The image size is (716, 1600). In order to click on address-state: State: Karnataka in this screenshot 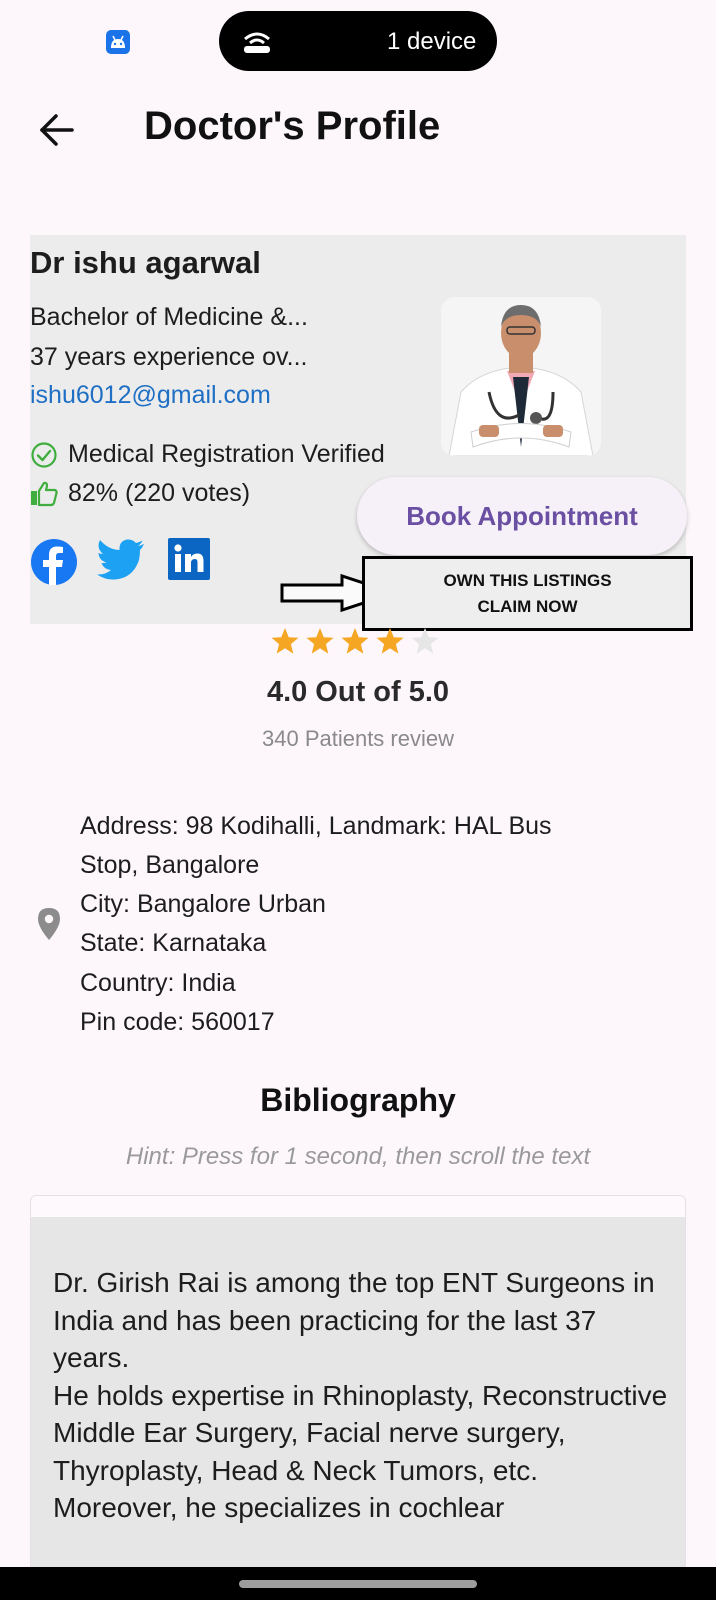, I will do `click(173, 943)`.